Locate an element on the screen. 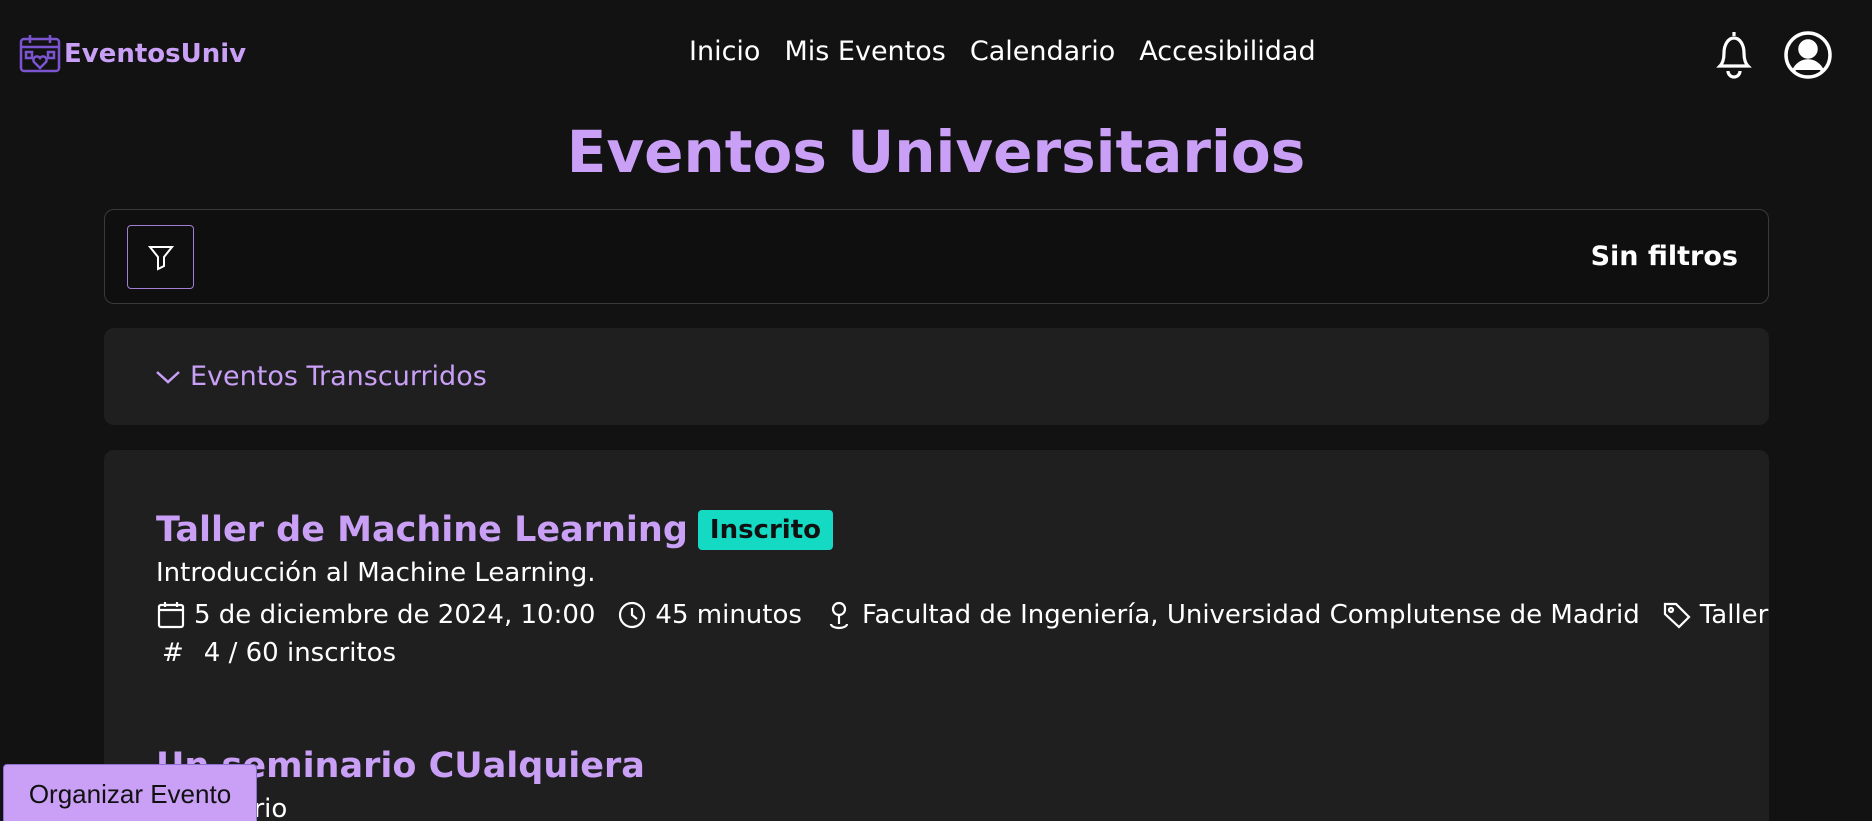 The height and width of the screenshot is (821, 1872). filter-status: Sin filtros is located at coordinates (1664, 256).